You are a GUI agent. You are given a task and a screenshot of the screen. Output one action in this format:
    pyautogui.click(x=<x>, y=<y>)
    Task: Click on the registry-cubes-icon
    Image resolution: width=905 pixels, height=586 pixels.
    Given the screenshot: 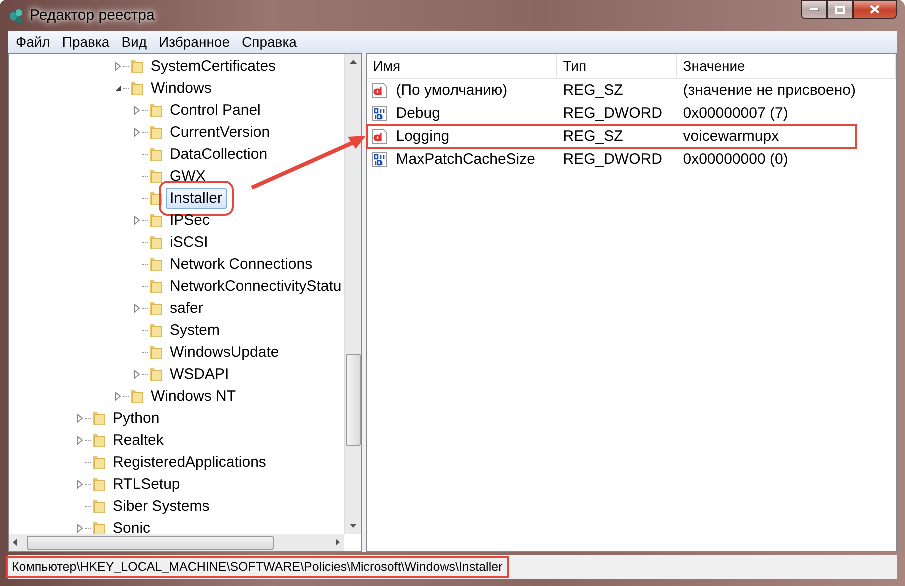 What is the action you would take?
    pyautogui.click(x=16, y=16)
    